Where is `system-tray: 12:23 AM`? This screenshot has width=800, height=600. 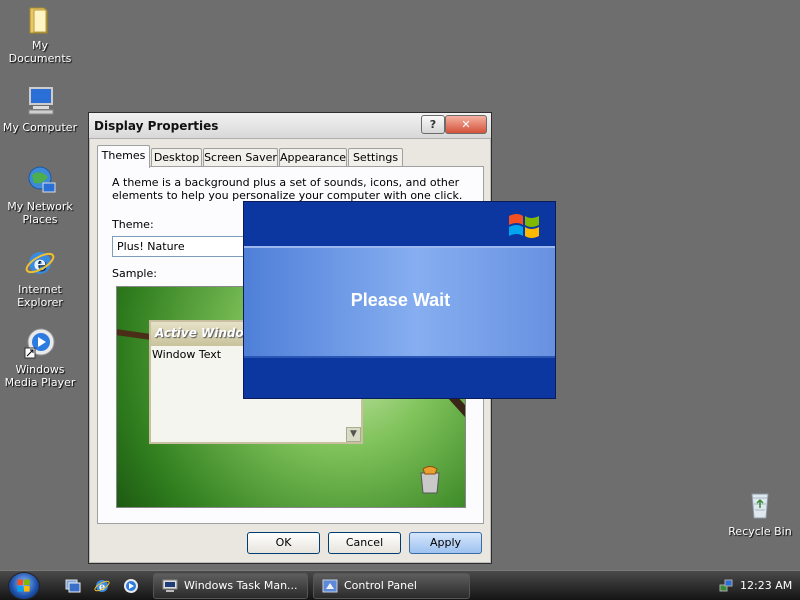
system-tray: 12:23 AM is located at coordinates (756, 586).